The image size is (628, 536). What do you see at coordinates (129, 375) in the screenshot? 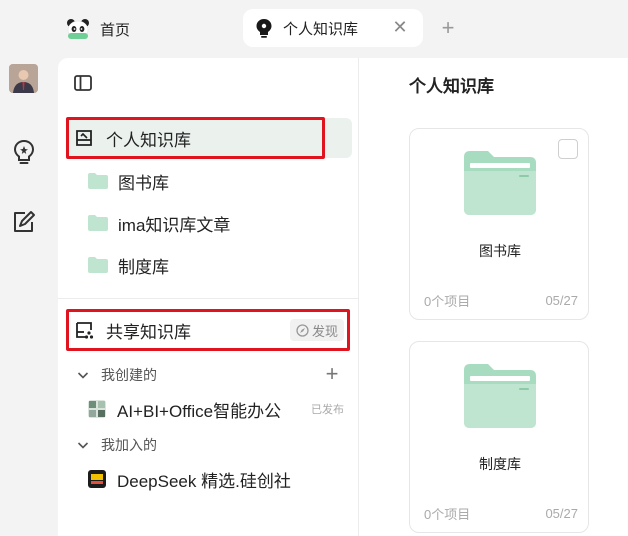
I see `group-label: 我创建的` at bounding box center [129, 375].